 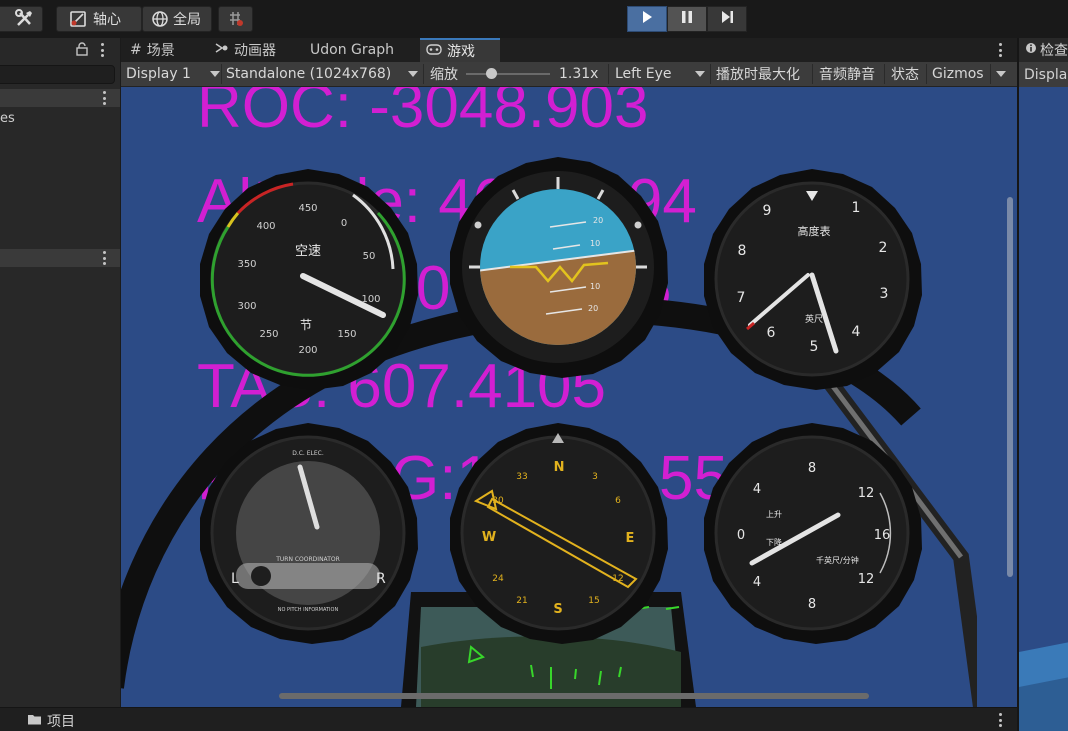 I want to click on lock-icon, so click(x=82, y=51).